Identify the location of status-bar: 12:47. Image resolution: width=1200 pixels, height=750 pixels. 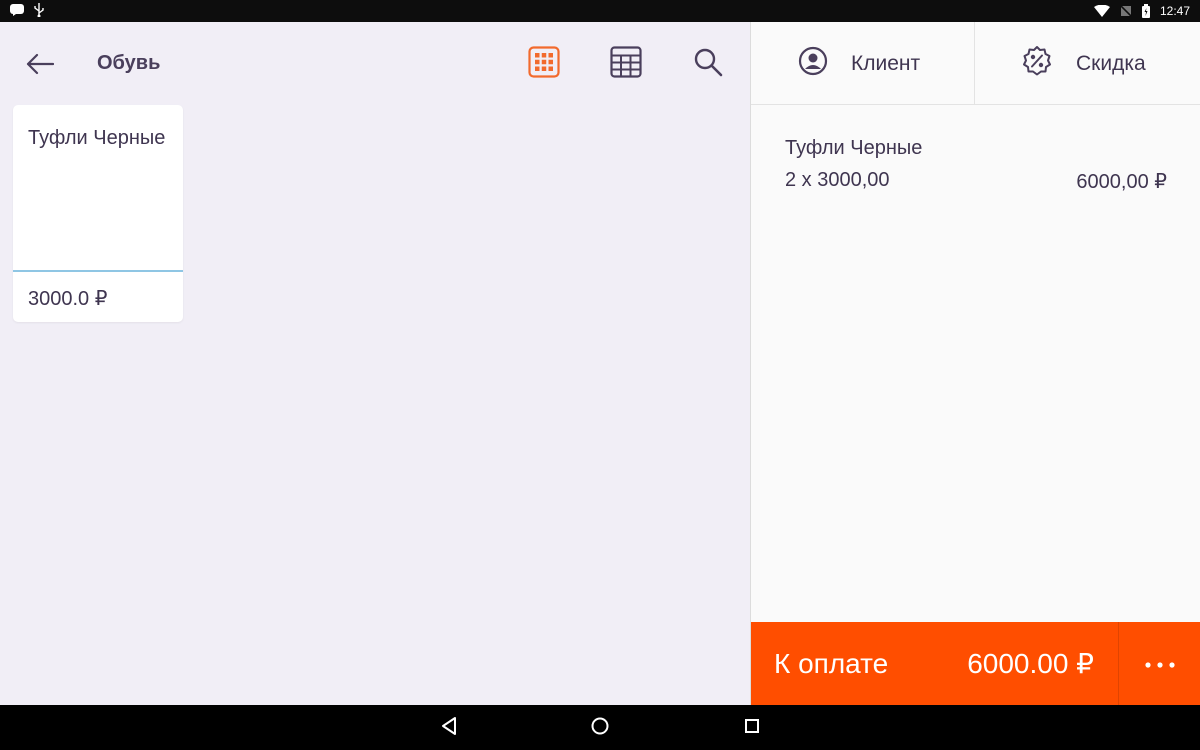
(600, 11).